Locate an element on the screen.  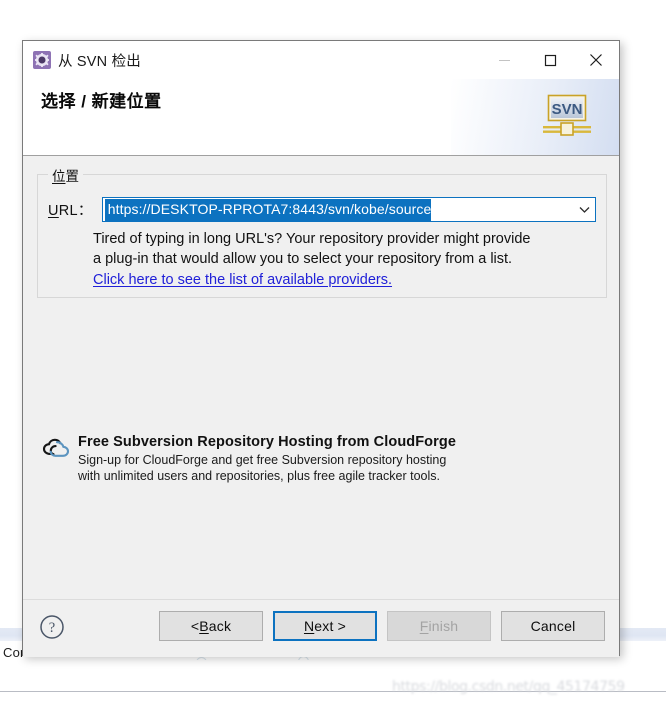
url-label: URL： is located at coordinates (70, 209).